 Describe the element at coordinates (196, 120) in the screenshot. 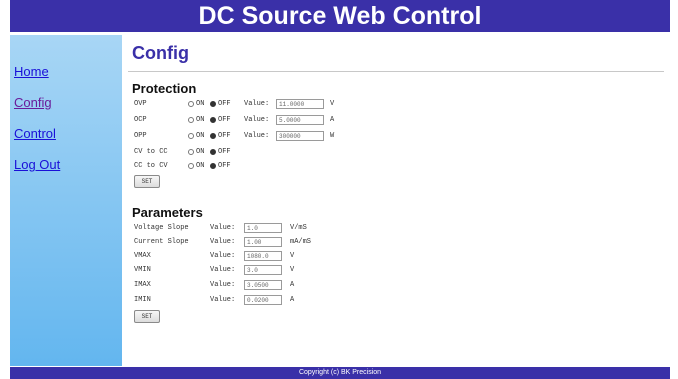

I see `ocp-on-radio: ON` at that location.